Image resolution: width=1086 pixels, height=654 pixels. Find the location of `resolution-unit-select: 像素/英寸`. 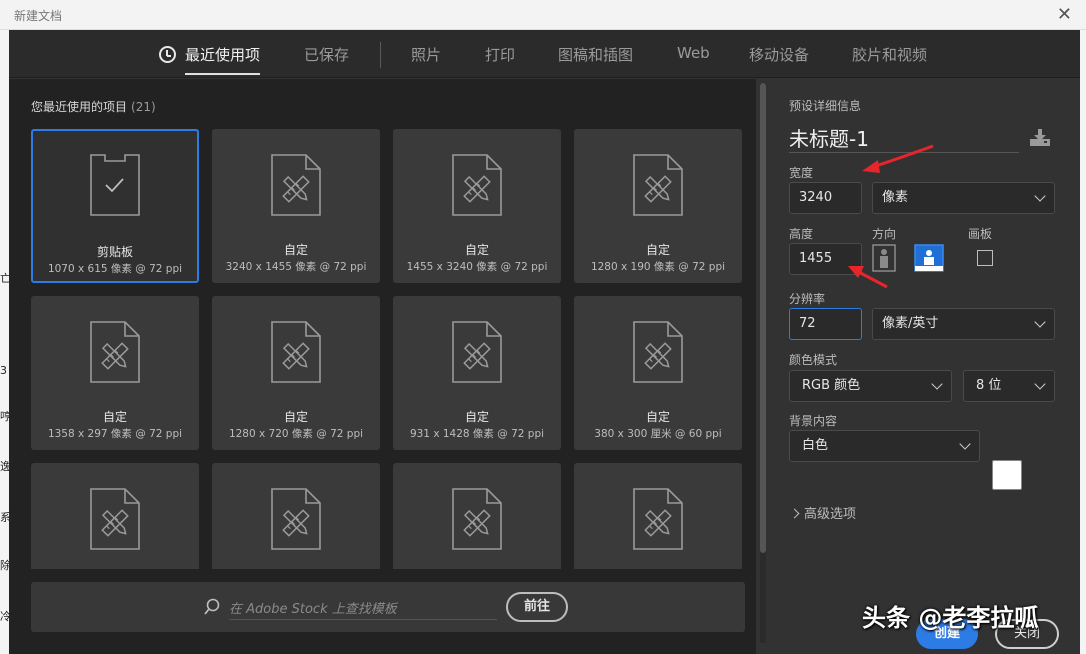

resolution-unit-select: 像素/英寸 is located at coordinates (963, 324).